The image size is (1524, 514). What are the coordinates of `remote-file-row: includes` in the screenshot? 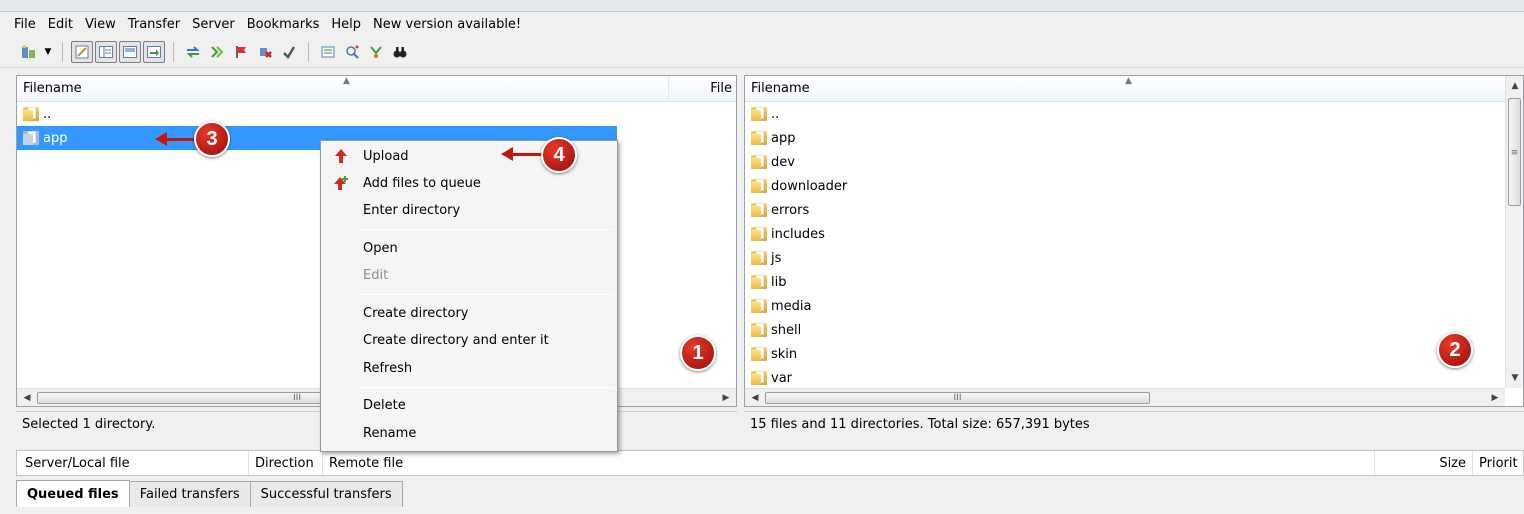 It's located at (1134, 234).